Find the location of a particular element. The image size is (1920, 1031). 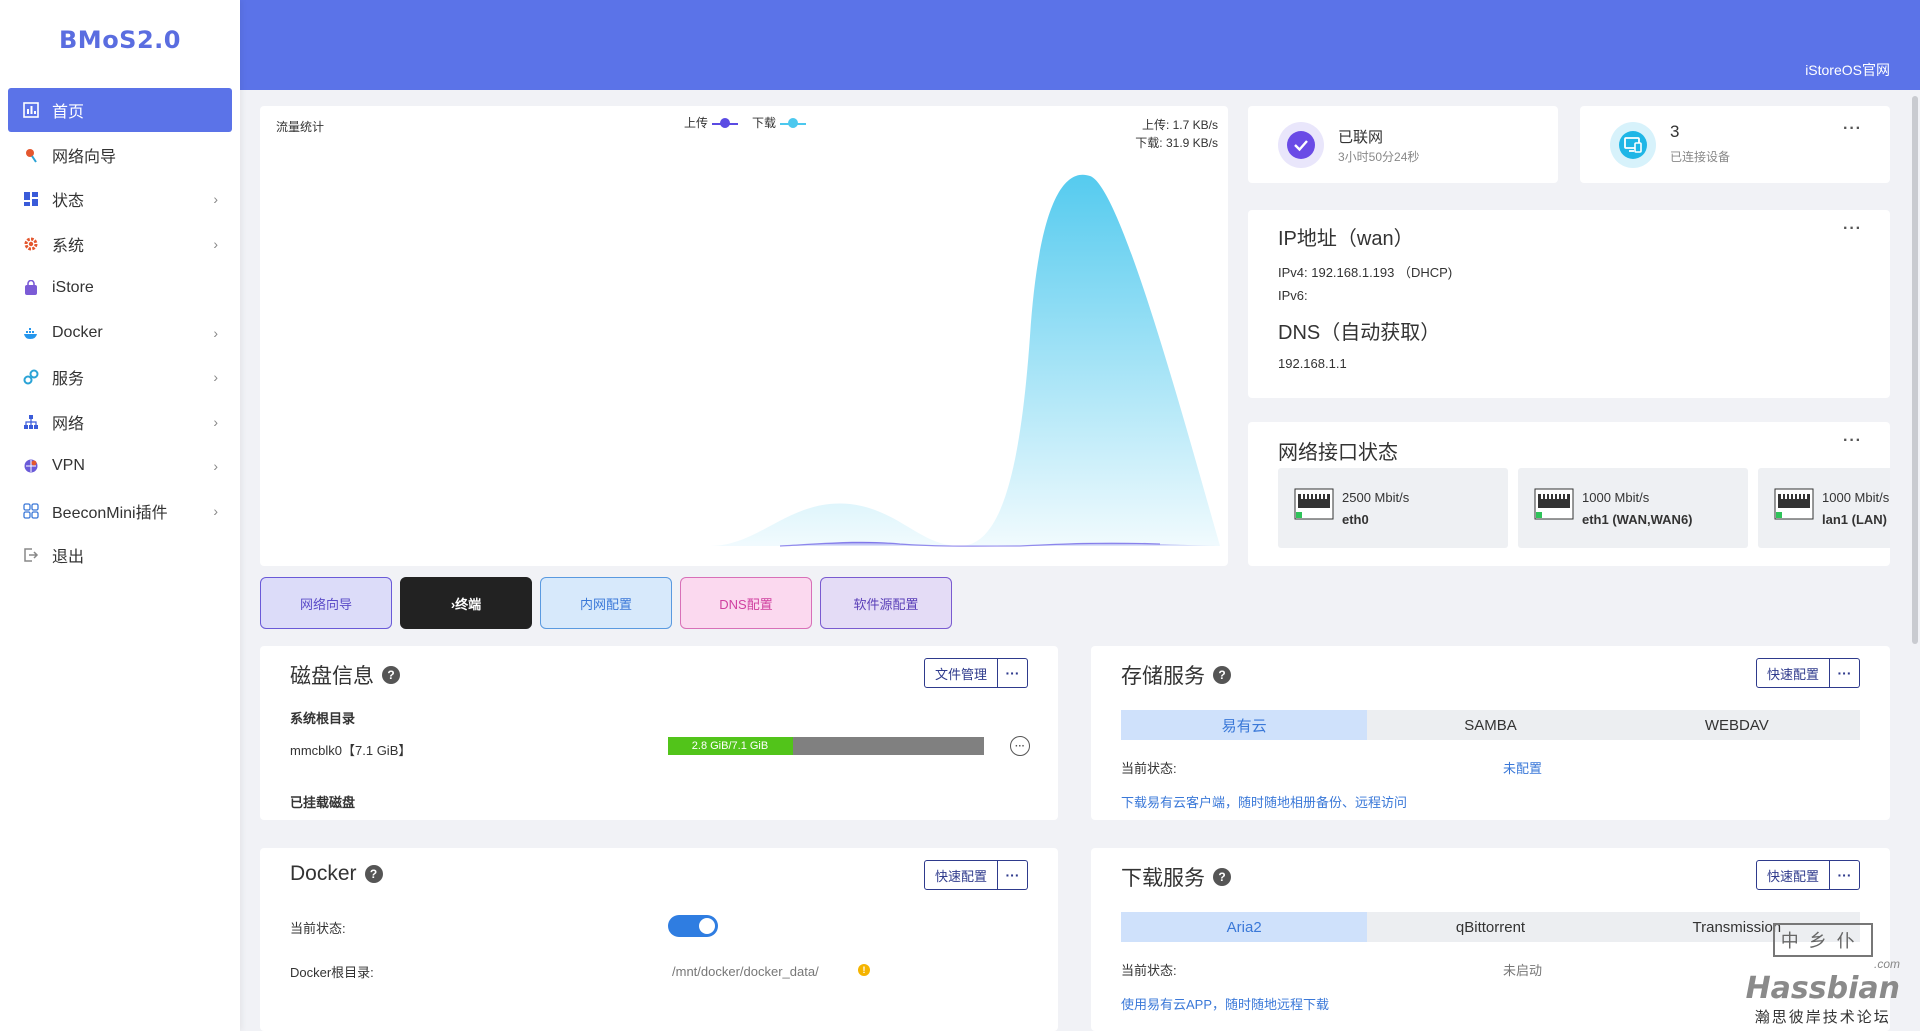

sidebar-item-services: 服务 › is located at coordinates (120, 377).